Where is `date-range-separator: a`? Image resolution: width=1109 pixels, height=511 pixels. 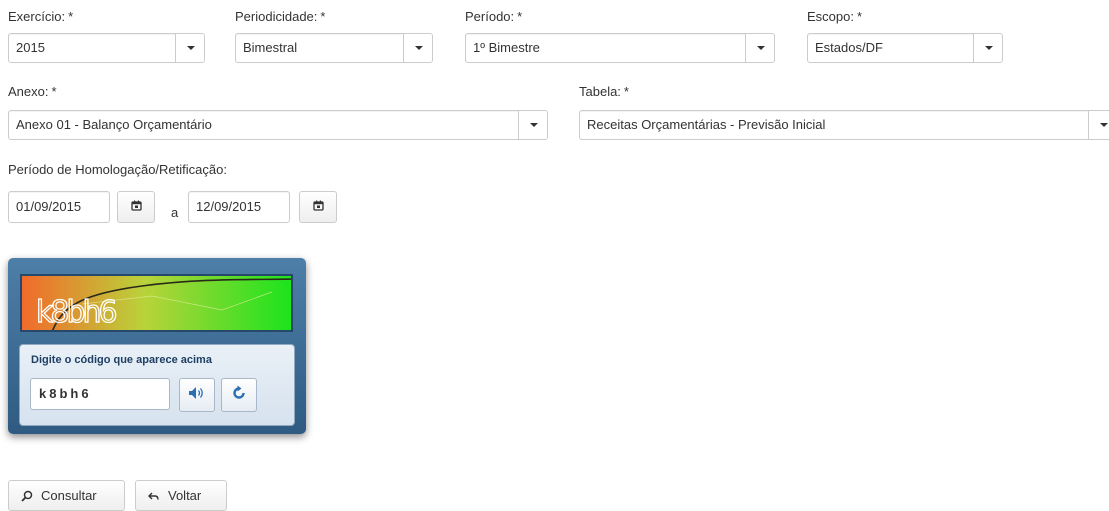
date-range-separator: a is located at coordinates (175, 212).